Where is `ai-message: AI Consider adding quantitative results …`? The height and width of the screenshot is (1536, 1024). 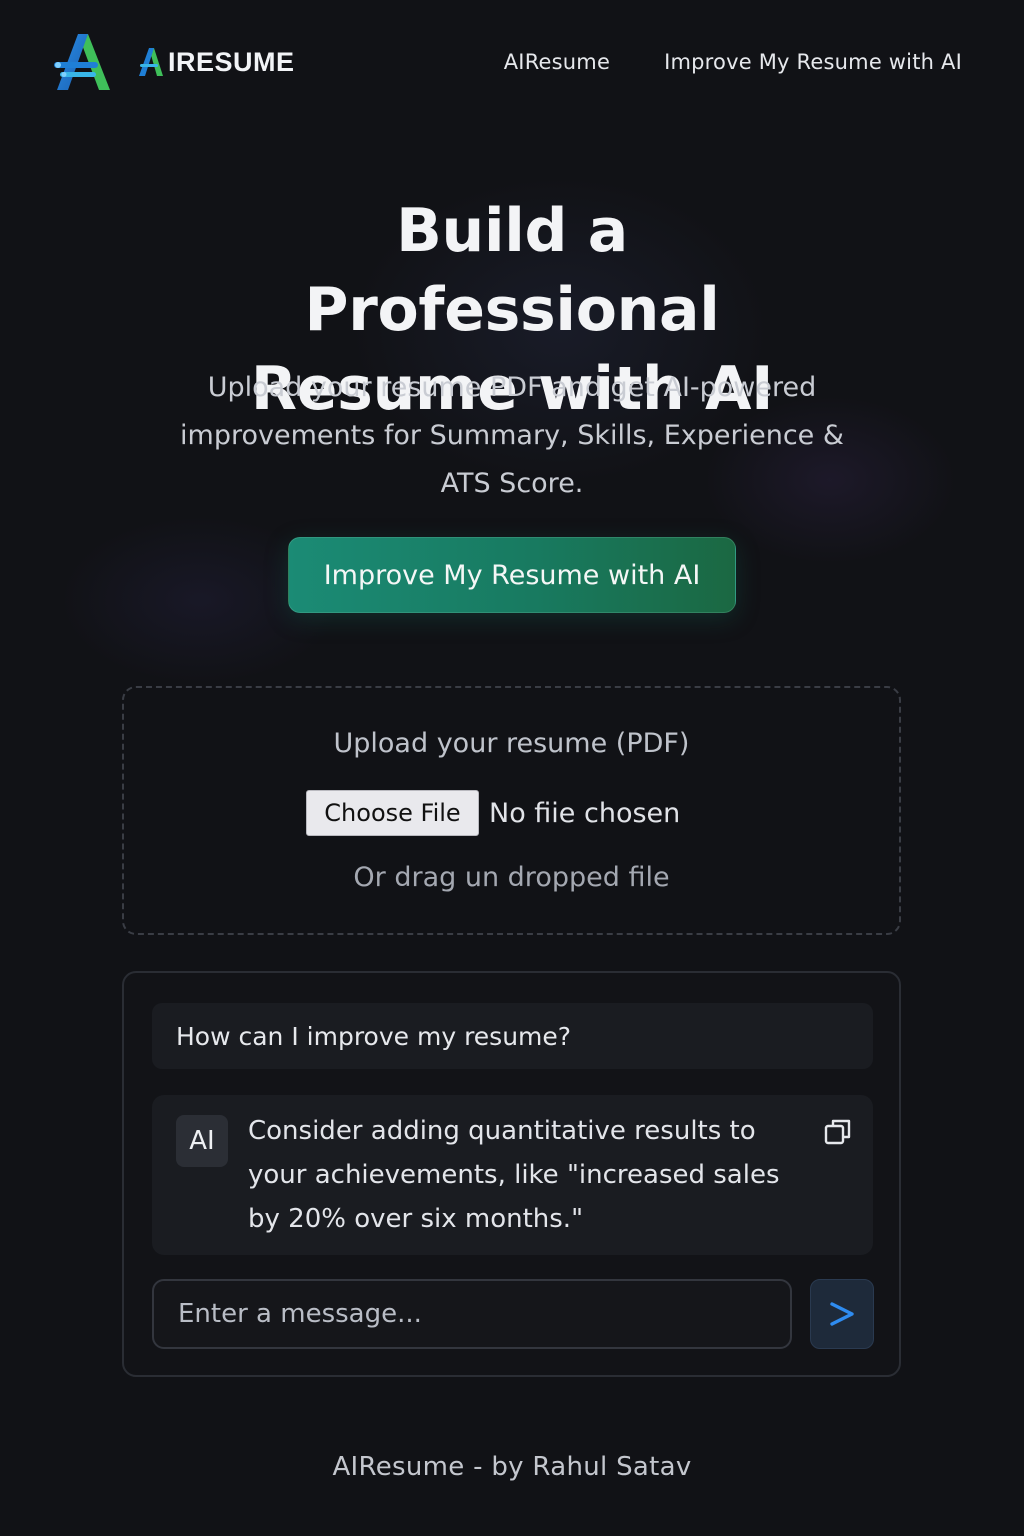
ai-message: AI Consider adding quantitative results … is located at coordinates (512, 1175).